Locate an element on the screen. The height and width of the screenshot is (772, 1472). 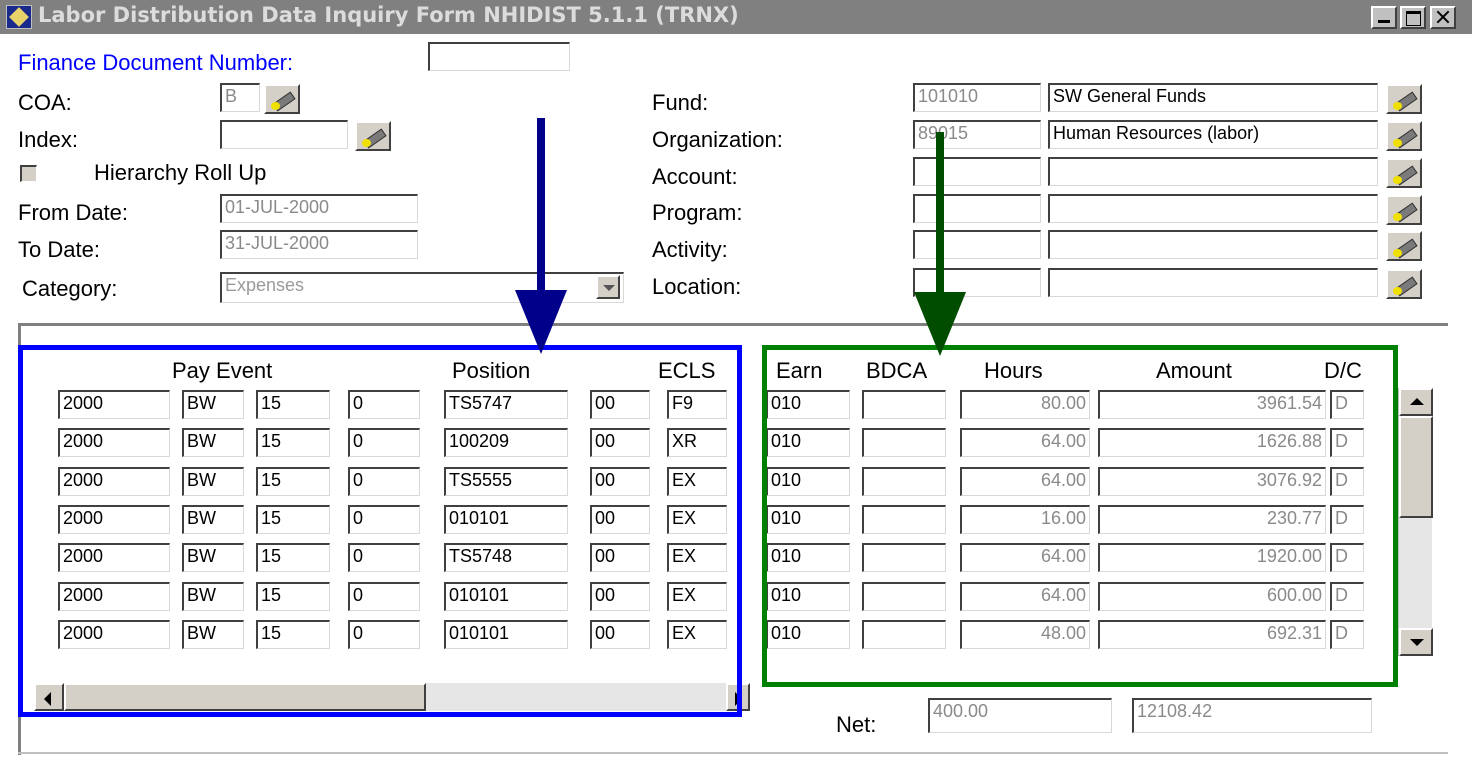
coa-field: B is located at coordinates (240, 97).